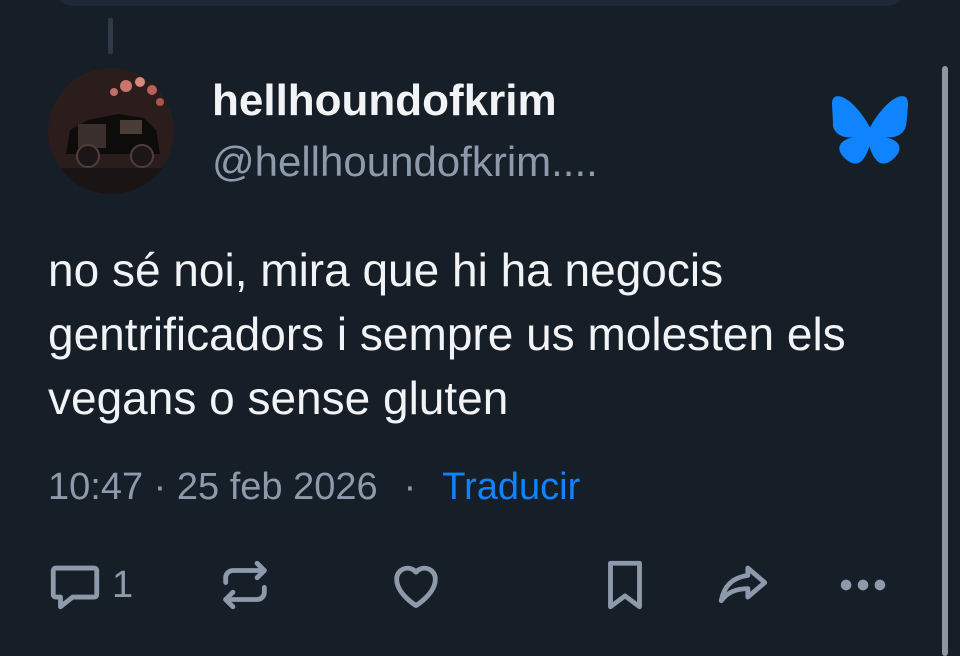 This screenshot has width=960, height=656. What do you see at coordinates (480, 3) in the screenshot?
I see `previous-post-card` at bounding box center [480, 3].